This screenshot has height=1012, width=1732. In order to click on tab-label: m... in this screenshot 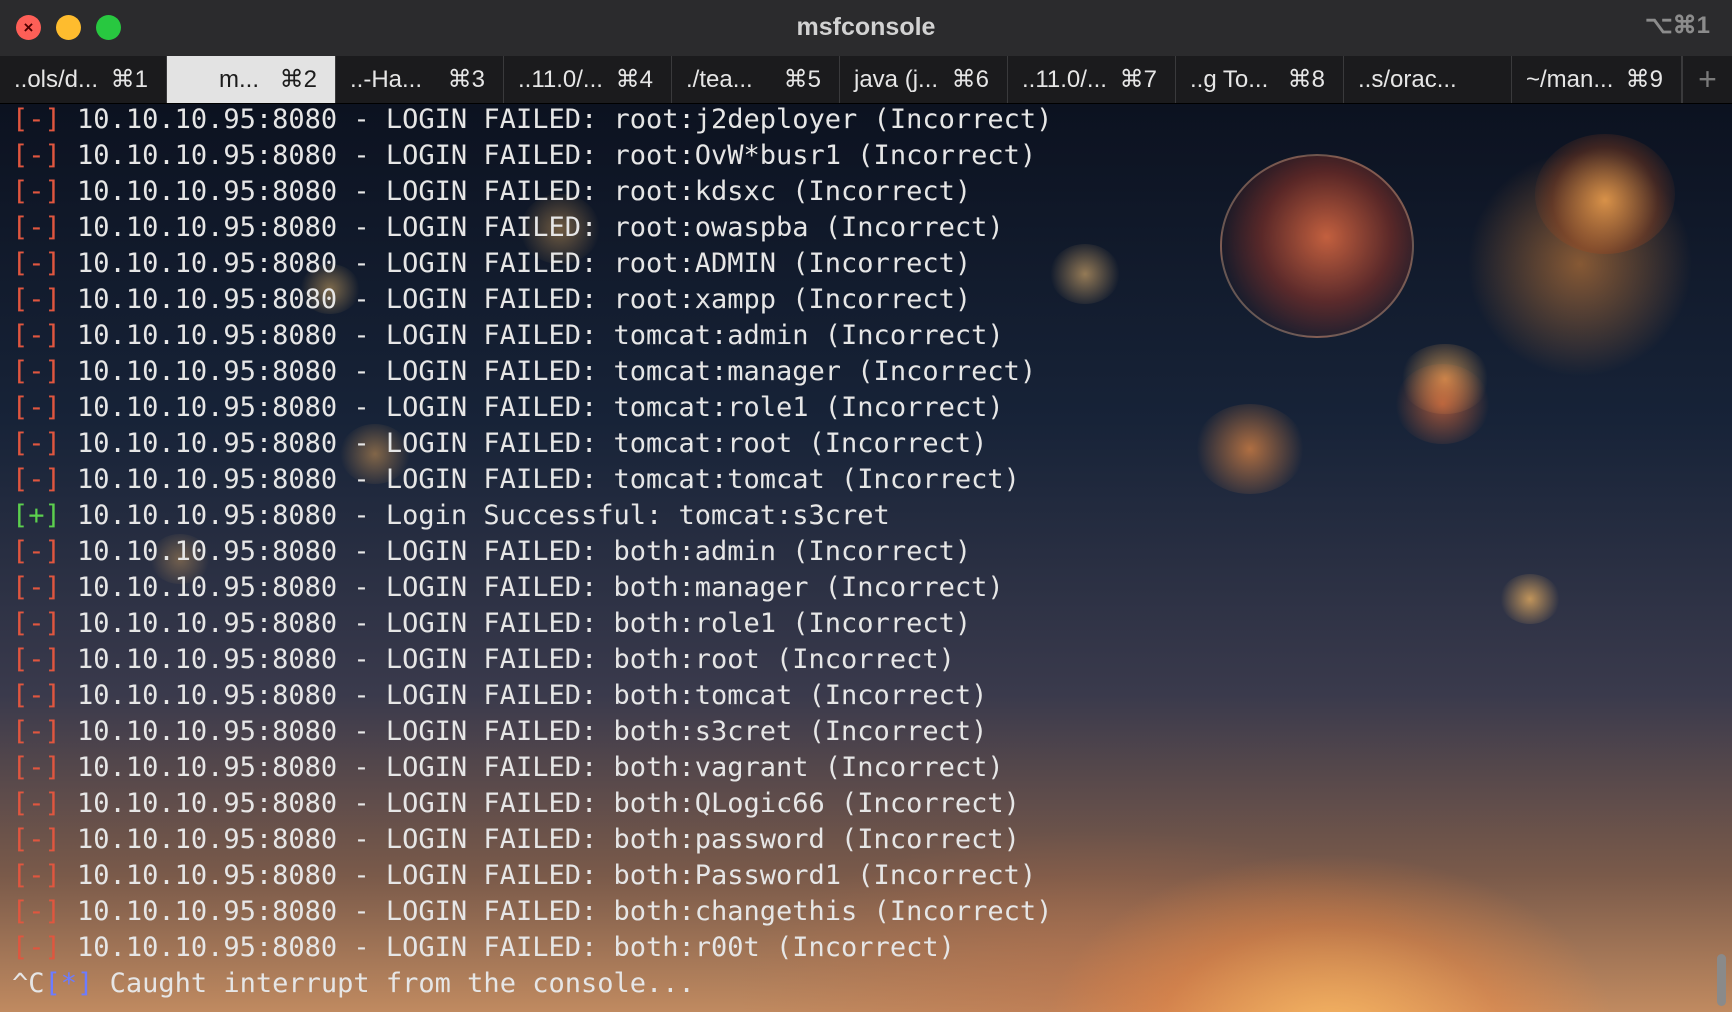, I will do `click(239, 79)`.